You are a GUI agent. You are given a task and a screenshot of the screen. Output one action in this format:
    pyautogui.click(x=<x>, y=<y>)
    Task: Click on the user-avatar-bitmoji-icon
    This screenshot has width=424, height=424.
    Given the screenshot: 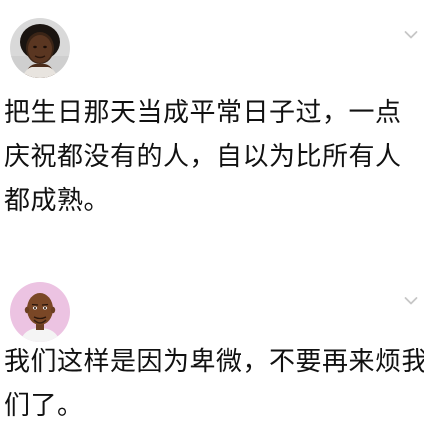 What is the action you would take?
    pyautogui.click(x=40, y=312)
    